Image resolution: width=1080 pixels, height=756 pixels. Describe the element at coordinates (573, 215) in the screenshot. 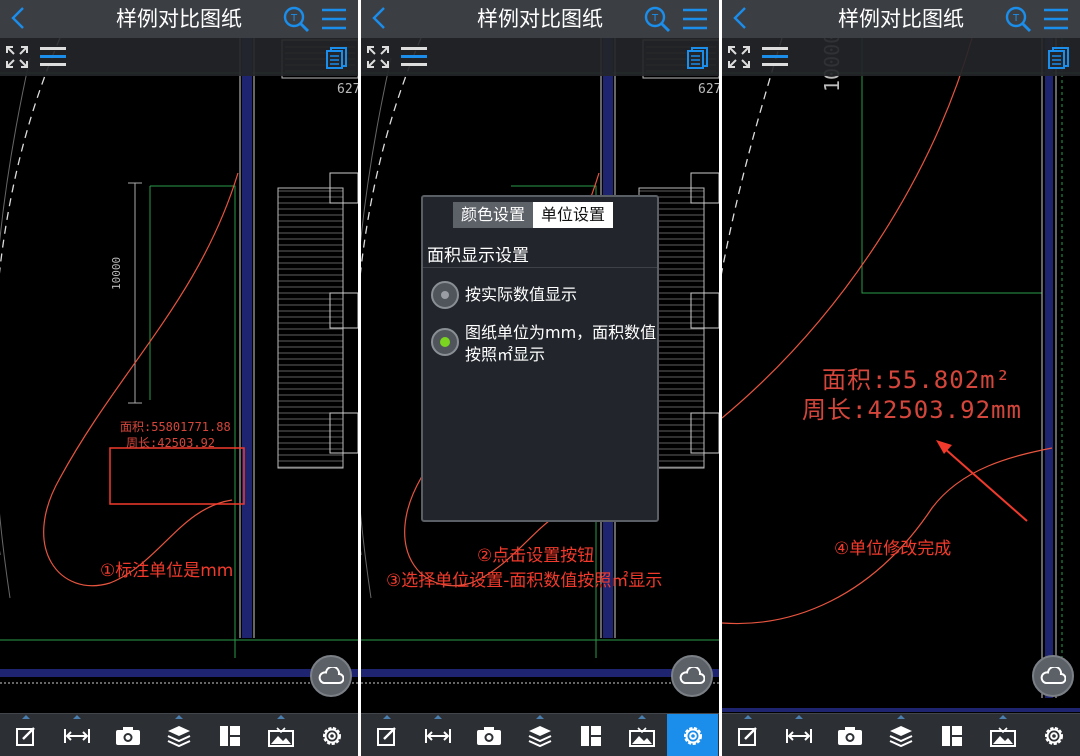

I see `tab-unit-settings: 单位设置` at that location.